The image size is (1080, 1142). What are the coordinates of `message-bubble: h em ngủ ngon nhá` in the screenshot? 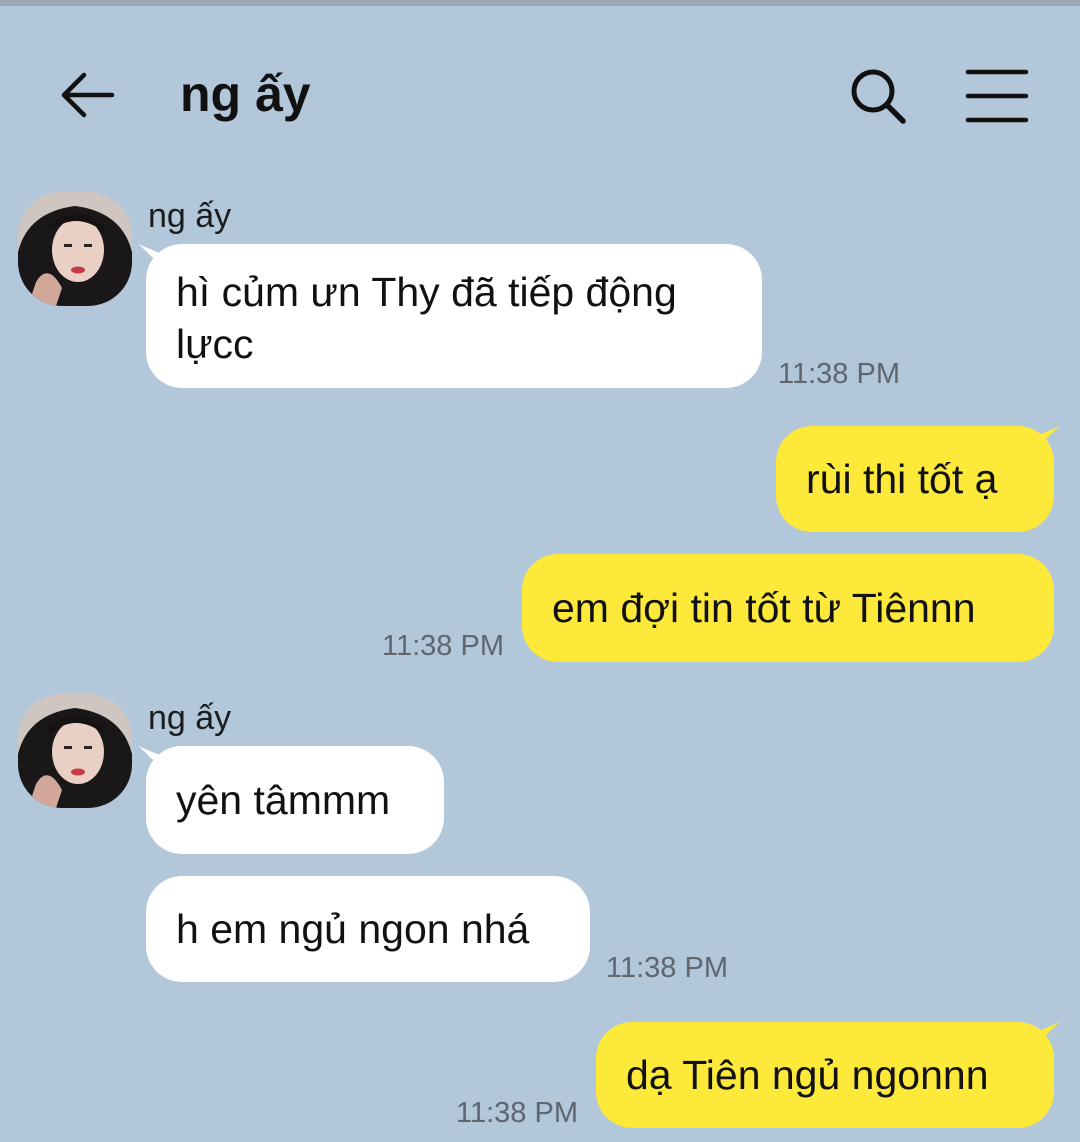 It's located at (368, 929).